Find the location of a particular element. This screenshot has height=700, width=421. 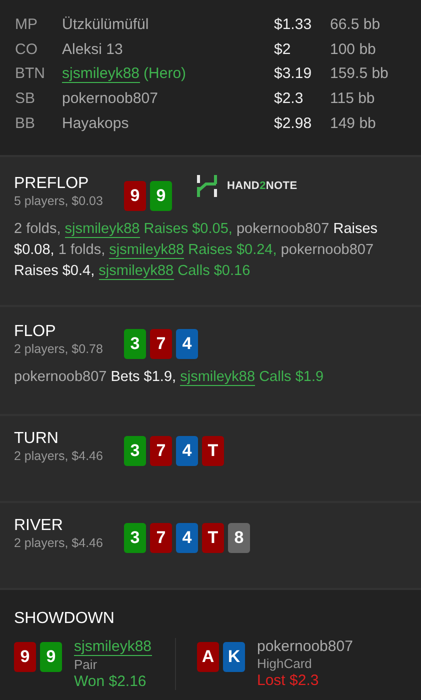

hero-tag: (Hero) is located at coordinates (165, 74).